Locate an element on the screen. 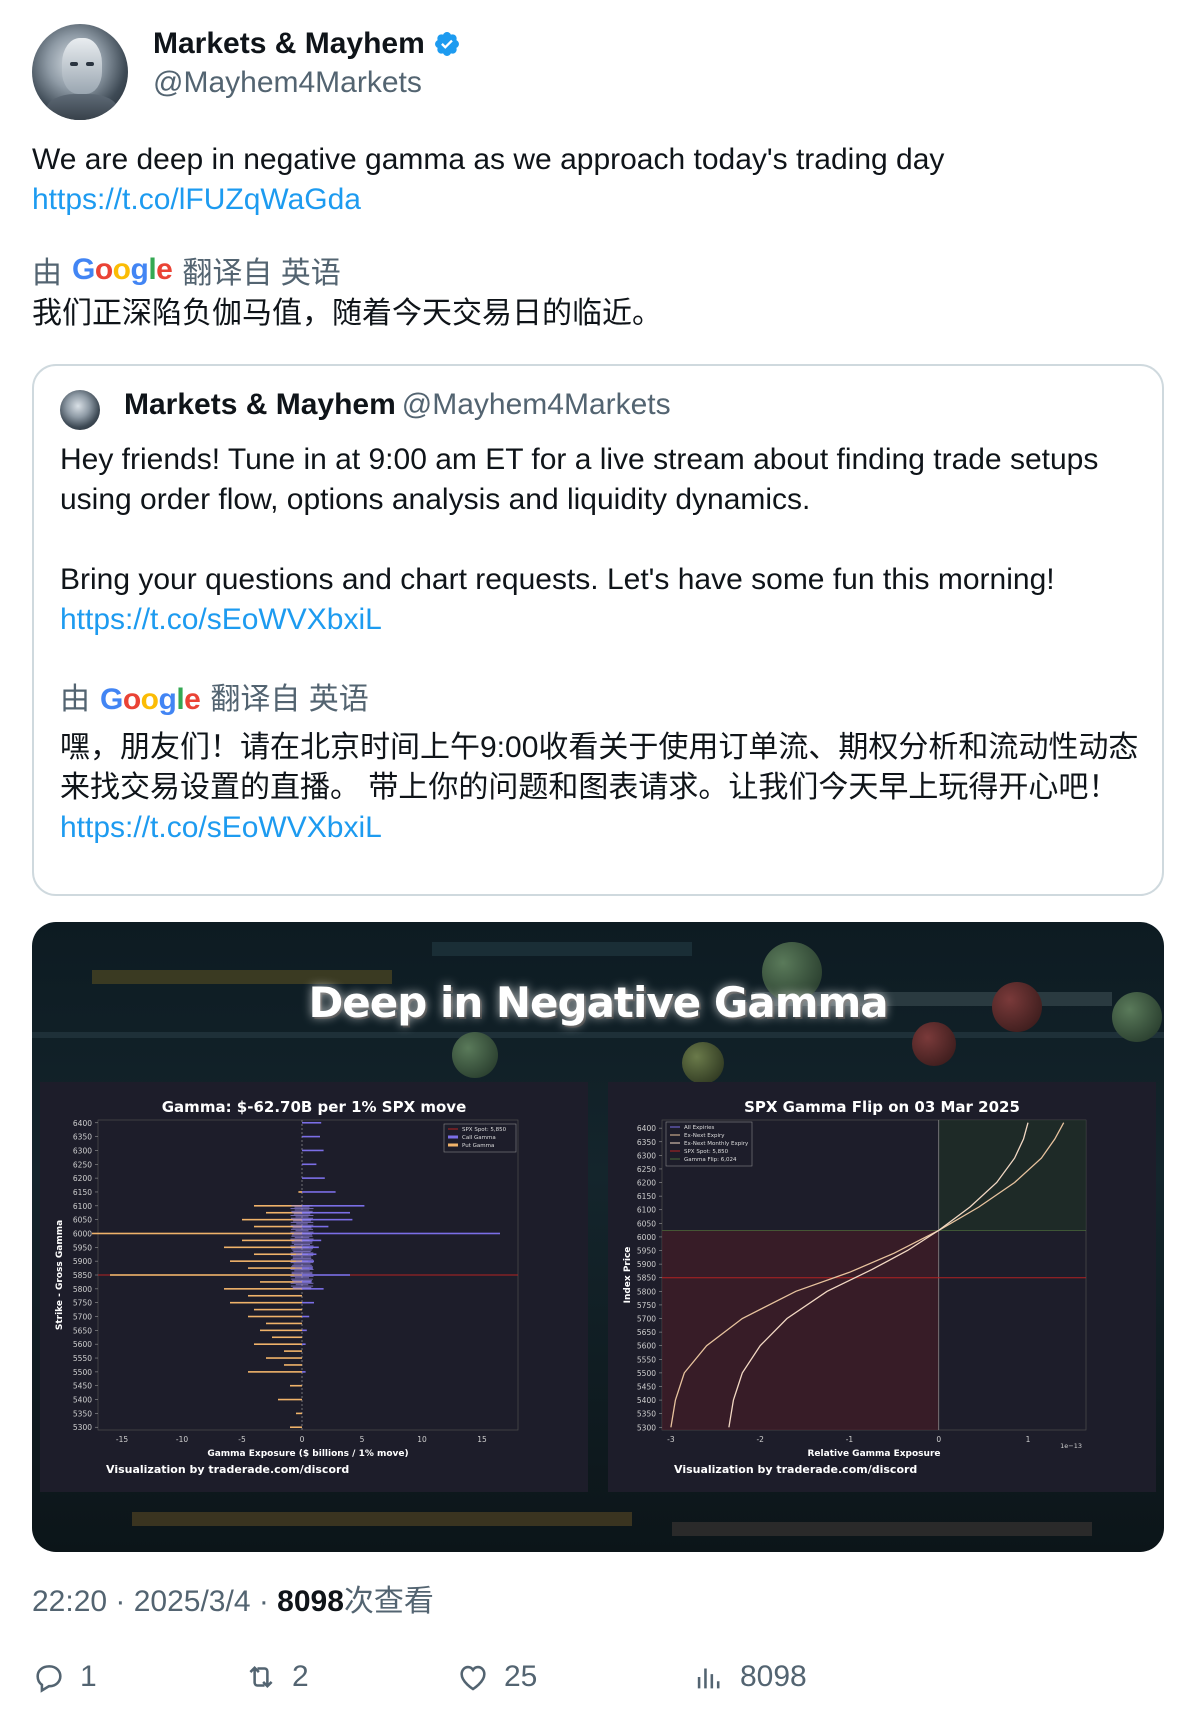 This screenshot has width=1196, height=1730. repost-button: 2 is located at coordinates (276, 1677).